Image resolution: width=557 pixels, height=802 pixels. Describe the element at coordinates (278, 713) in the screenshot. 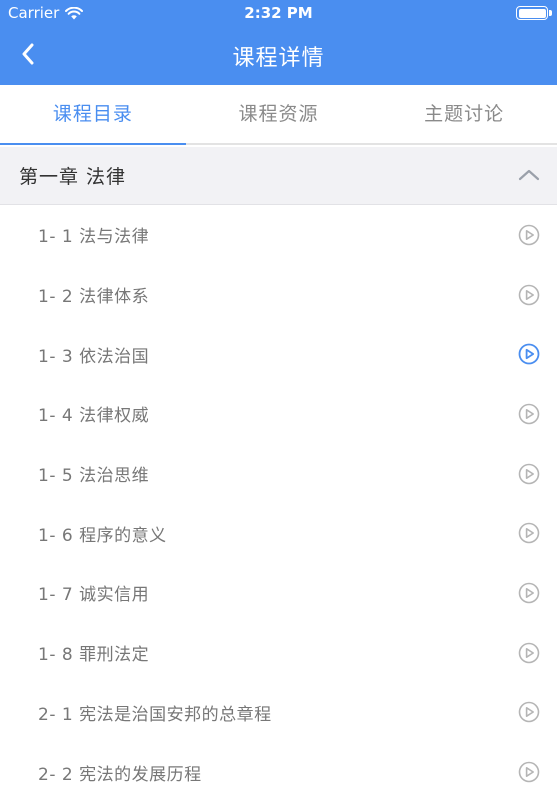

I see `lesson-item: 2- 1 宪法是治国安邦的总章程` at that location.